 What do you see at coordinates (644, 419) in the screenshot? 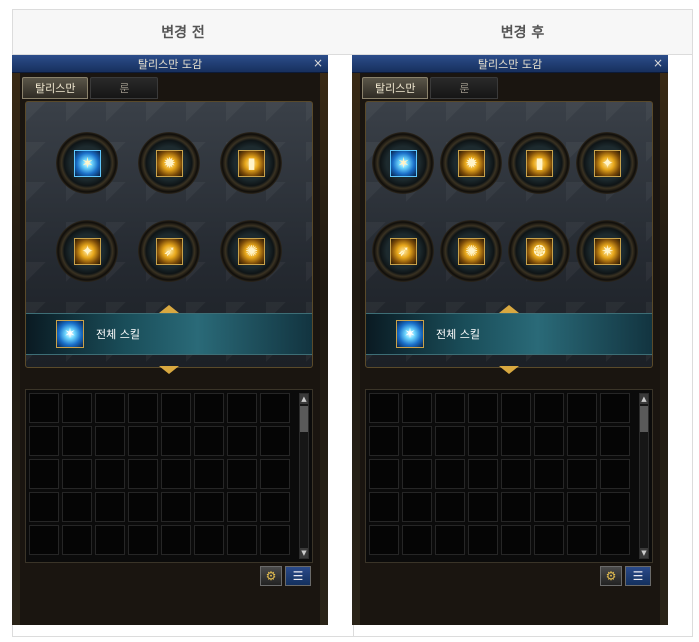
I see `scroll-thumb` at bounding box center [644, 419].